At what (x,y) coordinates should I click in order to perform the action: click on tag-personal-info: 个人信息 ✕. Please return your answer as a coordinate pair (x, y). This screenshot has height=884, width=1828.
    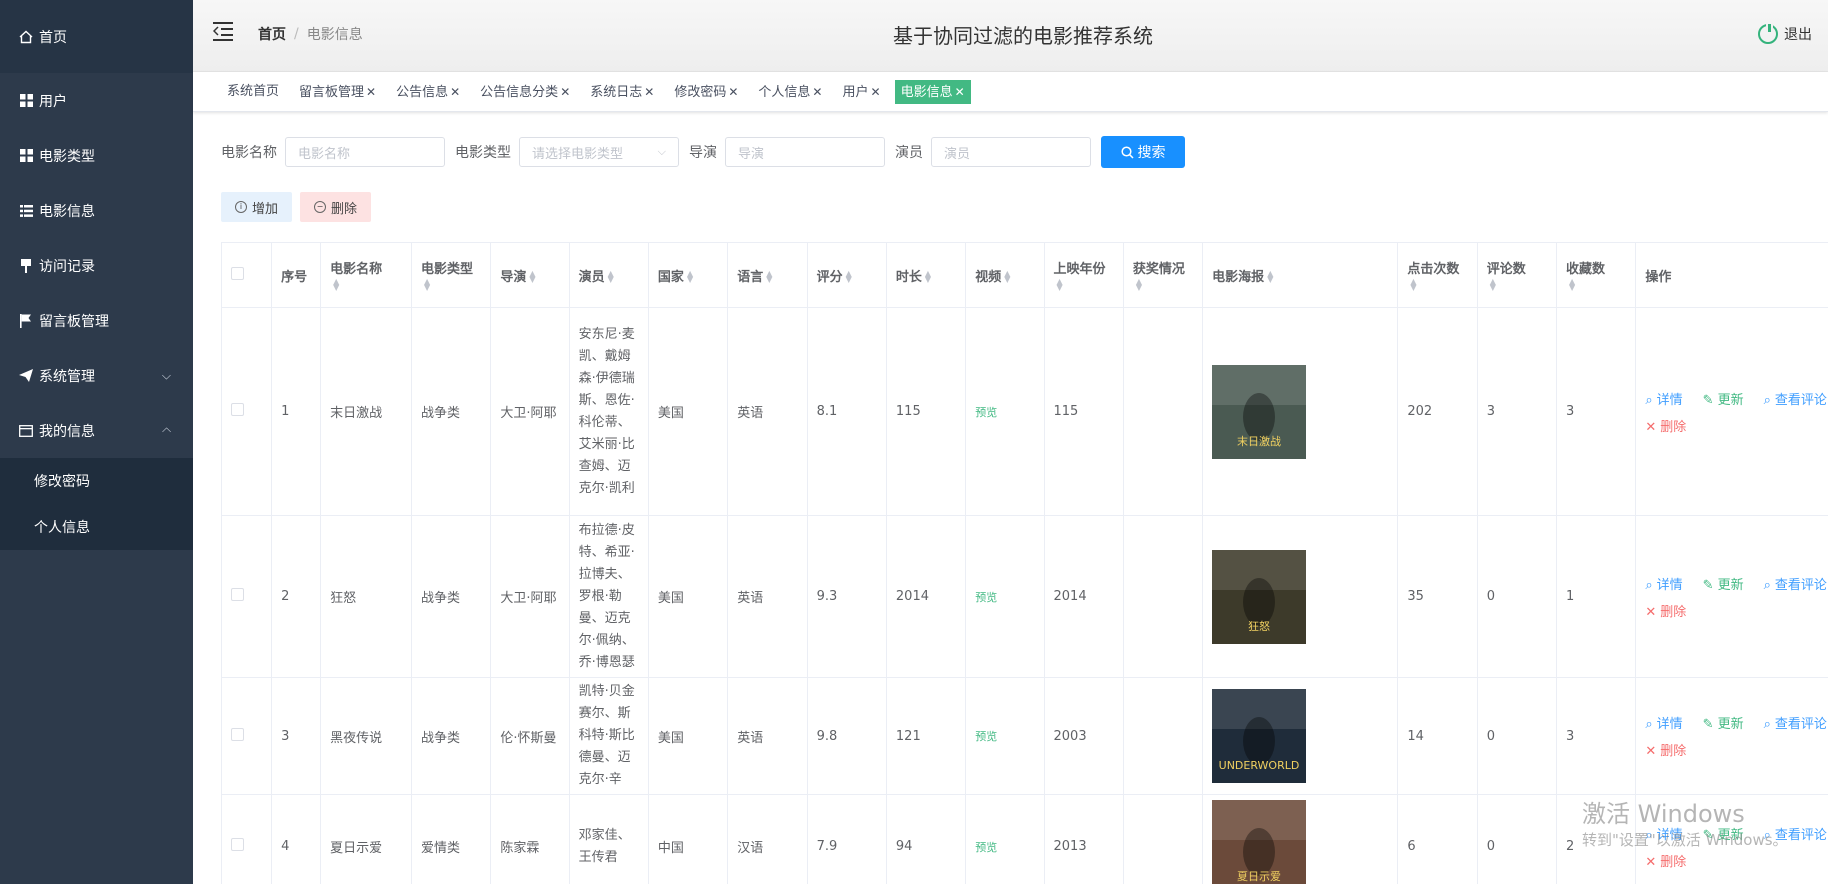
    Looking at the image, I should click on (790, 92).